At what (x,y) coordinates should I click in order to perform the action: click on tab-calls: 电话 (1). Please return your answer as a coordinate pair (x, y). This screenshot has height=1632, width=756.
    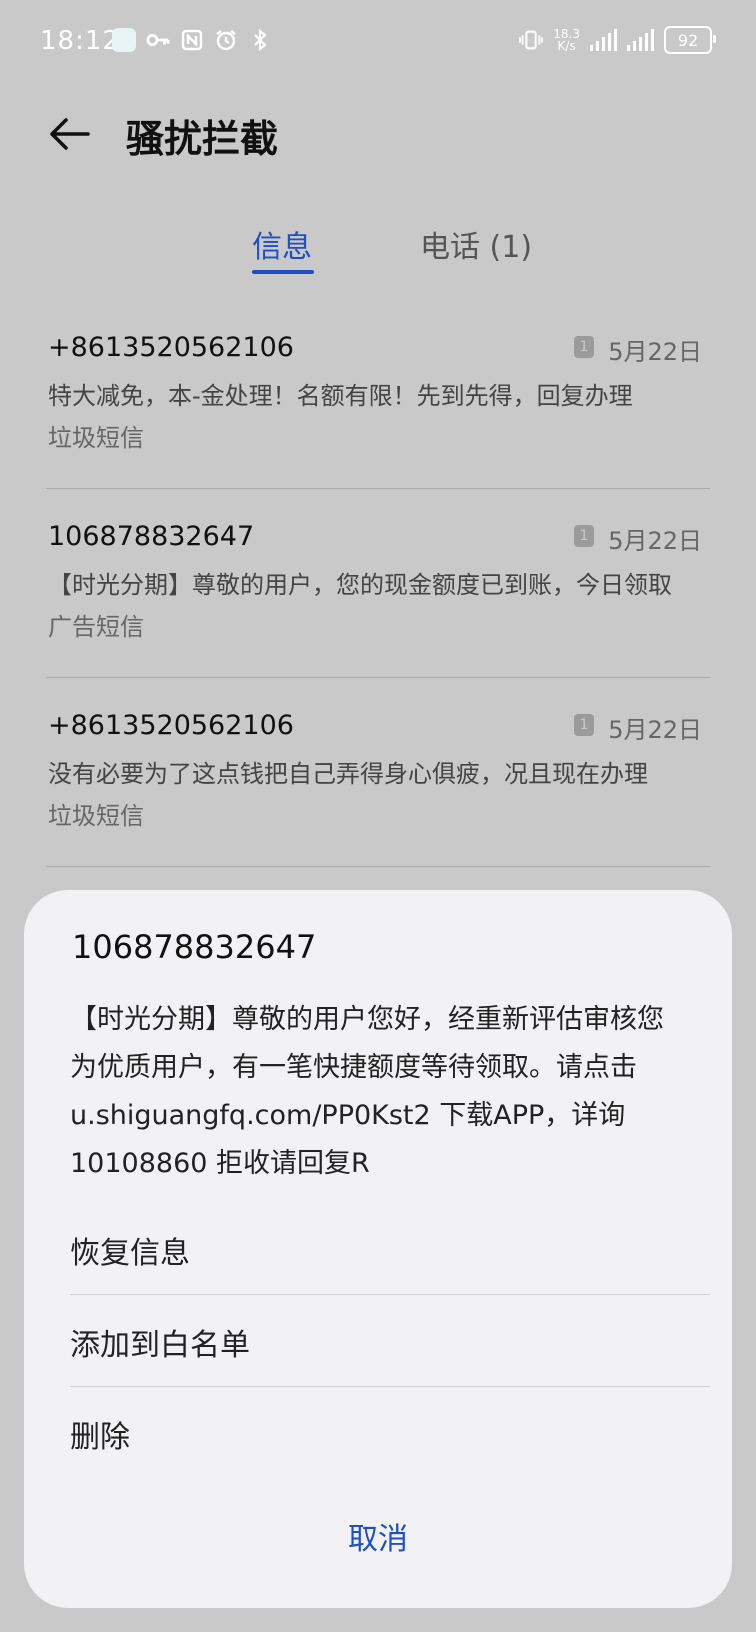
    Looking at the image, I should click on (476, 244).